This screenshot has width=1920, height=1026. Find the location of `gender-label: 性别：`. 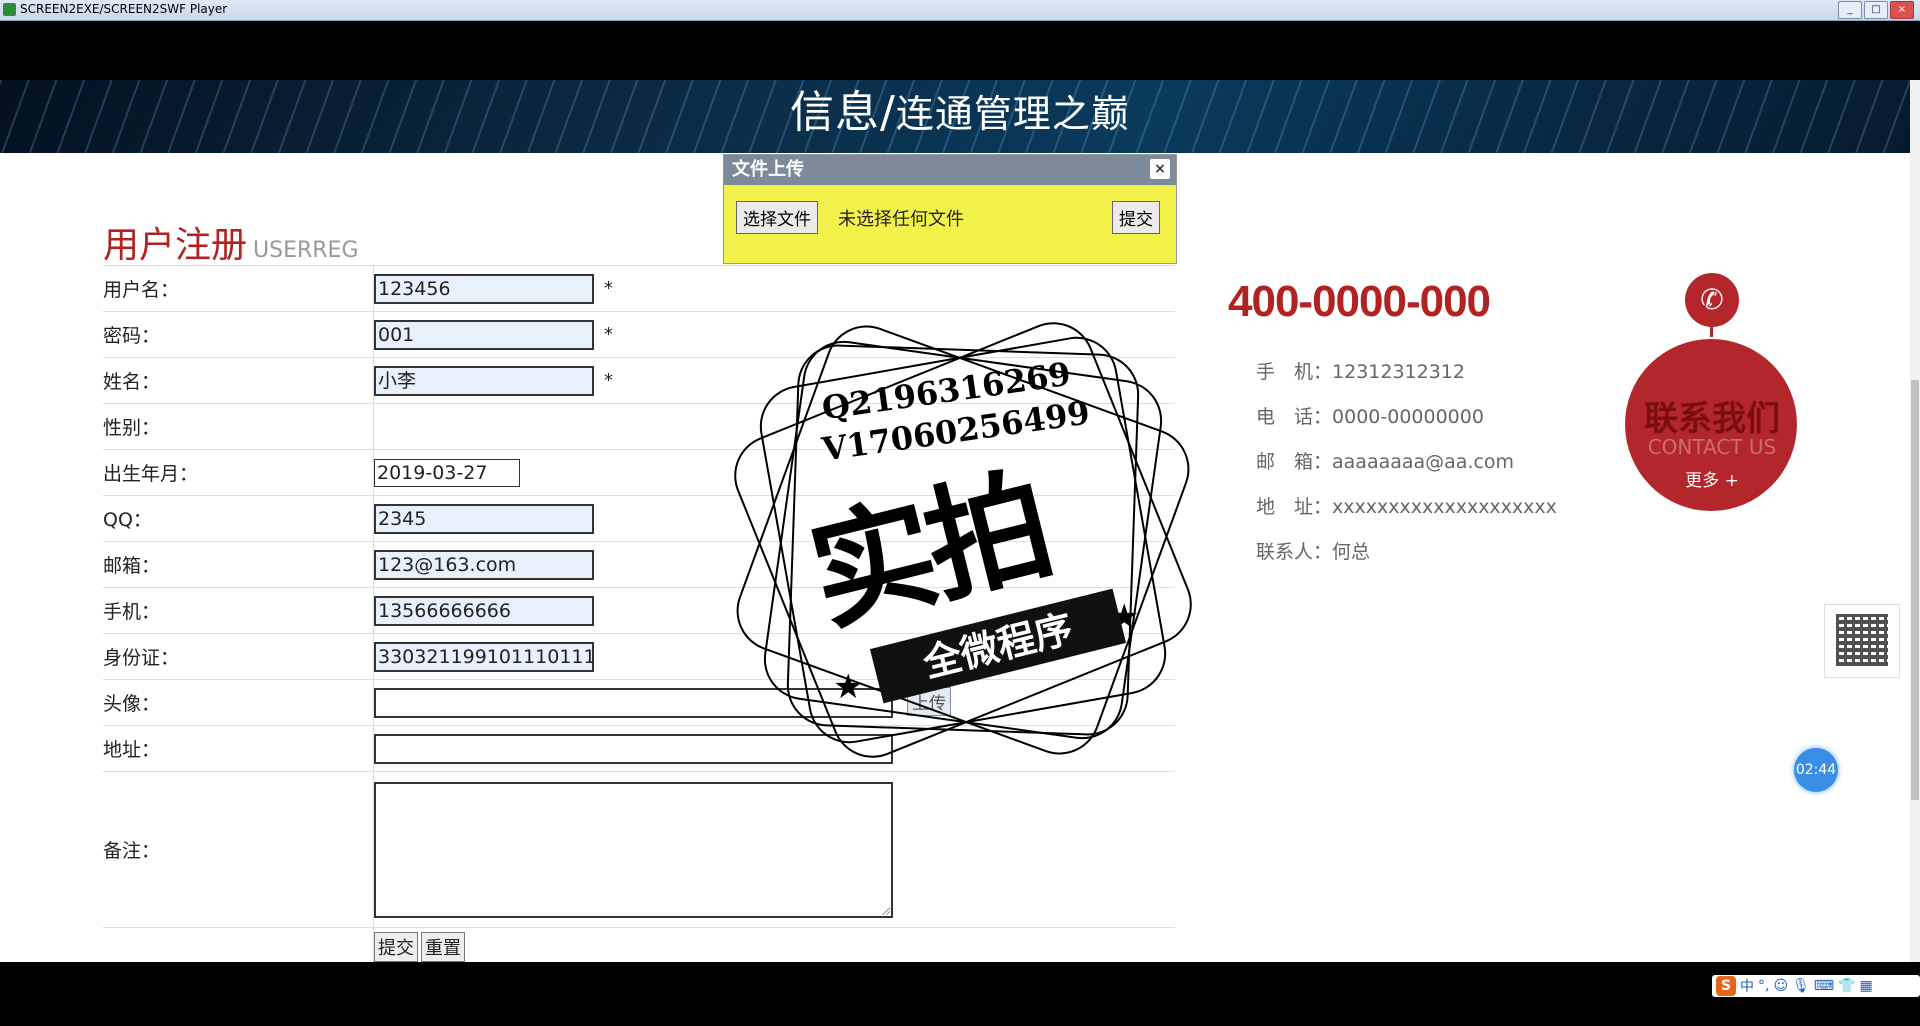

gender-label: 性别： is located at coordinates (238, 426).